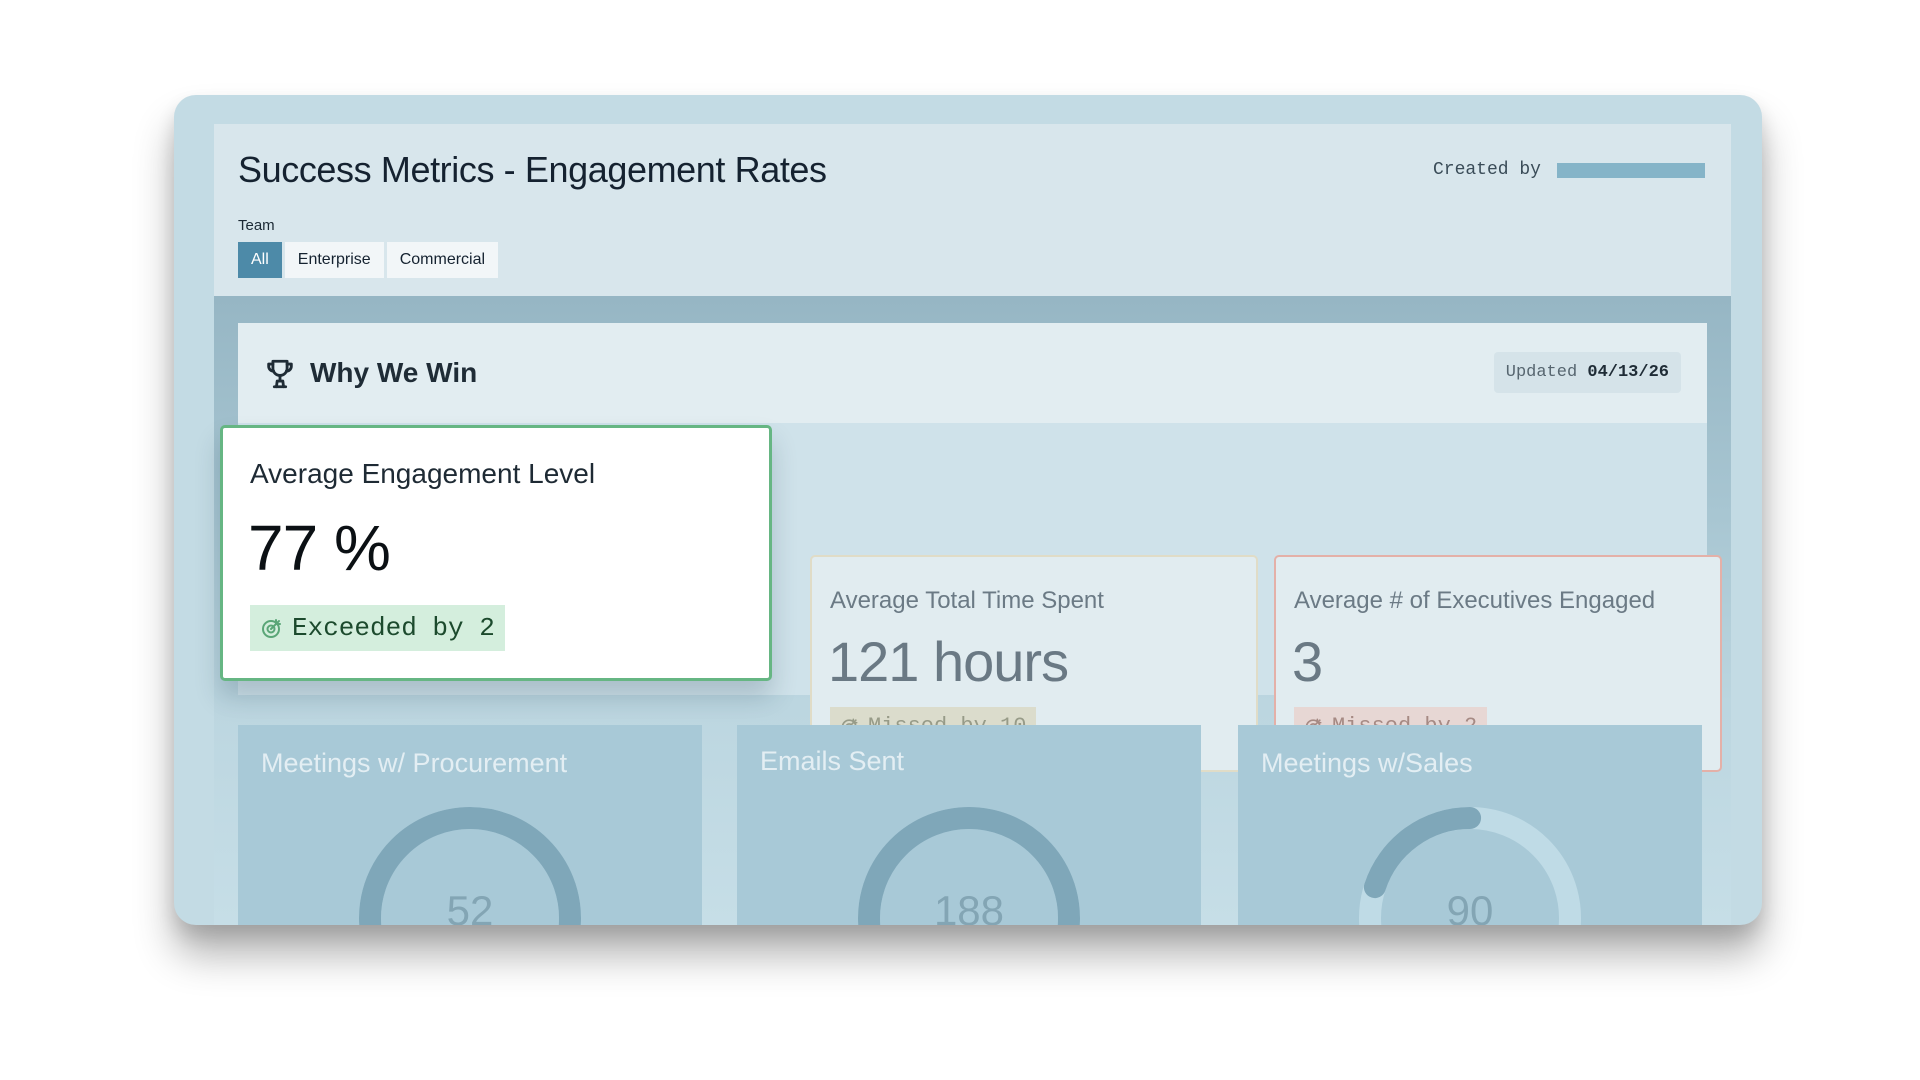 This screenshot has width=1920, height=1080. I want to click on updated-badge: Updated 04/13/26, so click(1587, 372).